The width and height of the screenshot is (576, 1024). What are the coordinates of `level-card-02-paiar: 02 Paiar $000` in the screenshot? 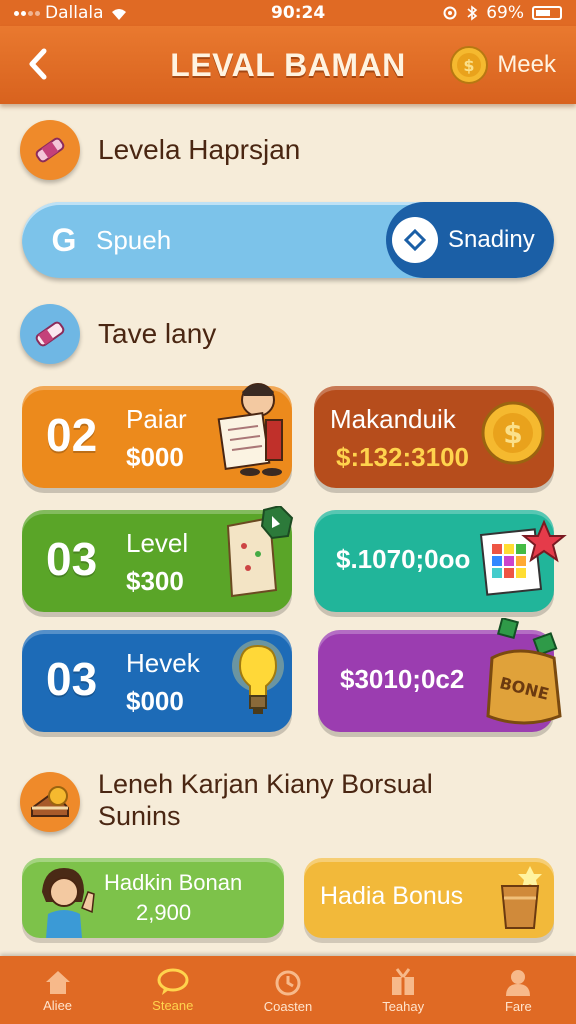 It's located at (157, 435).